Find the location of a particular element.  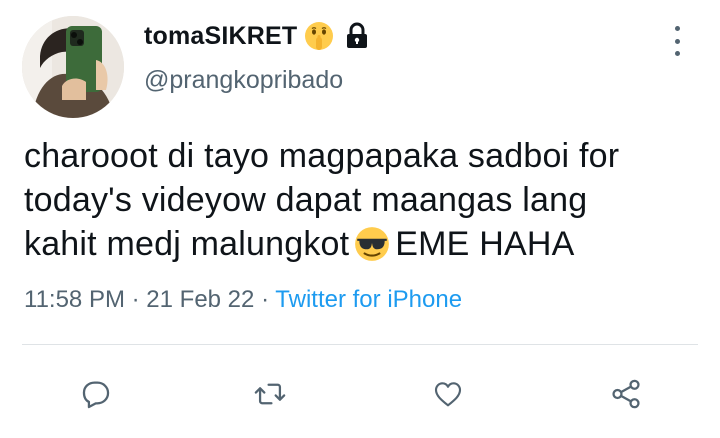

tweet-line-3: kahit medj malungkot EME HAHA is located at coordinates (364, 244).